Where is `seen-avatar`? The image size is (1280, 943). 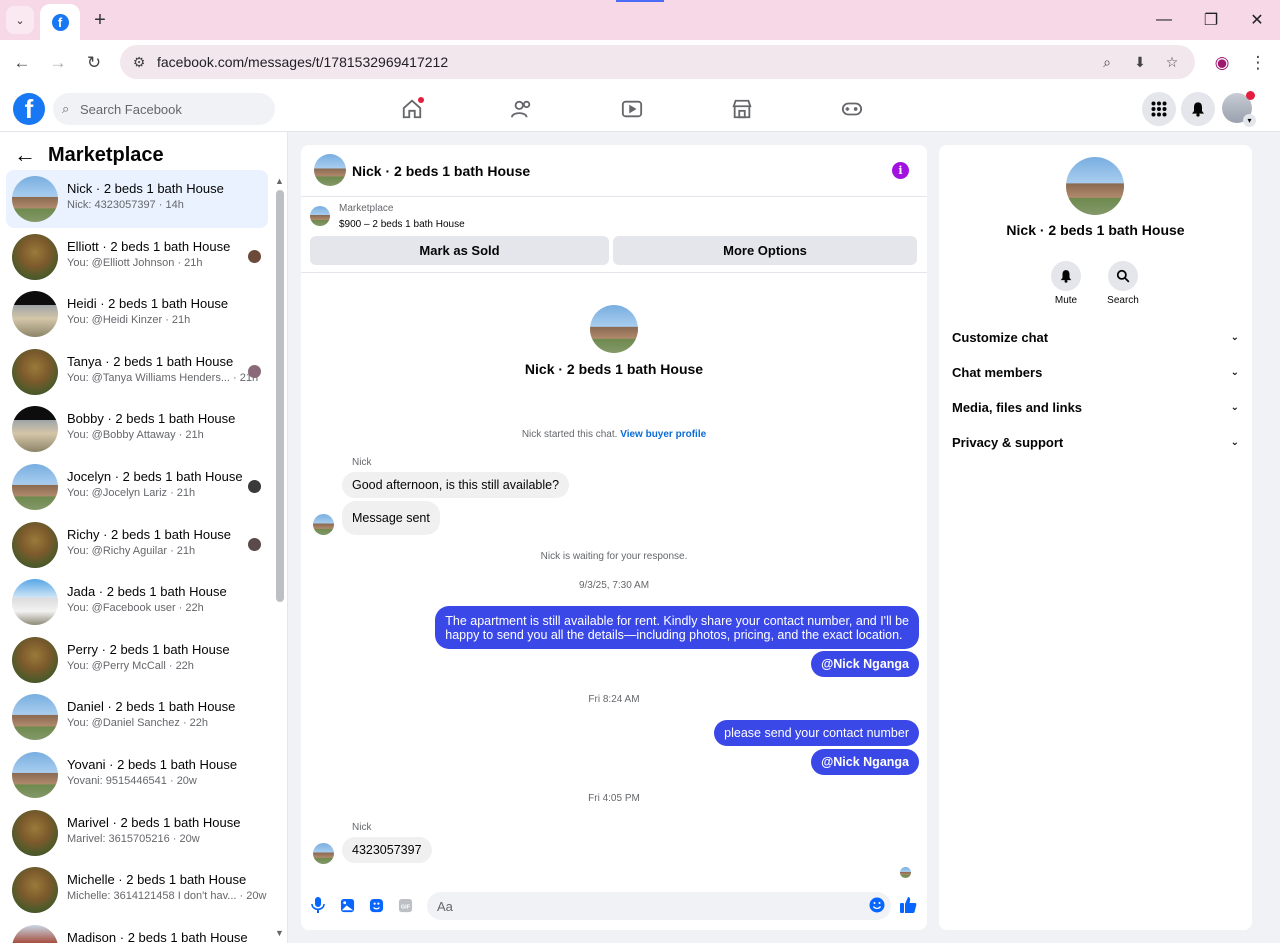
seen-avatar is located at coordinates (254, 544).